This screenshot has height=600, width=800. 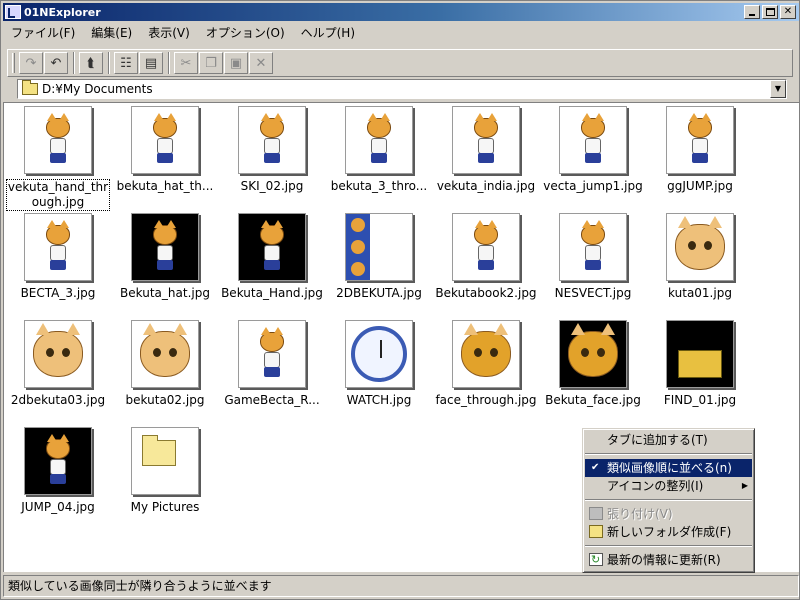 What do you see at coordinates (43, 32) in the screenshot?
I see `menu-item-0: ファイル(F)` at bounding box center [43, 32].